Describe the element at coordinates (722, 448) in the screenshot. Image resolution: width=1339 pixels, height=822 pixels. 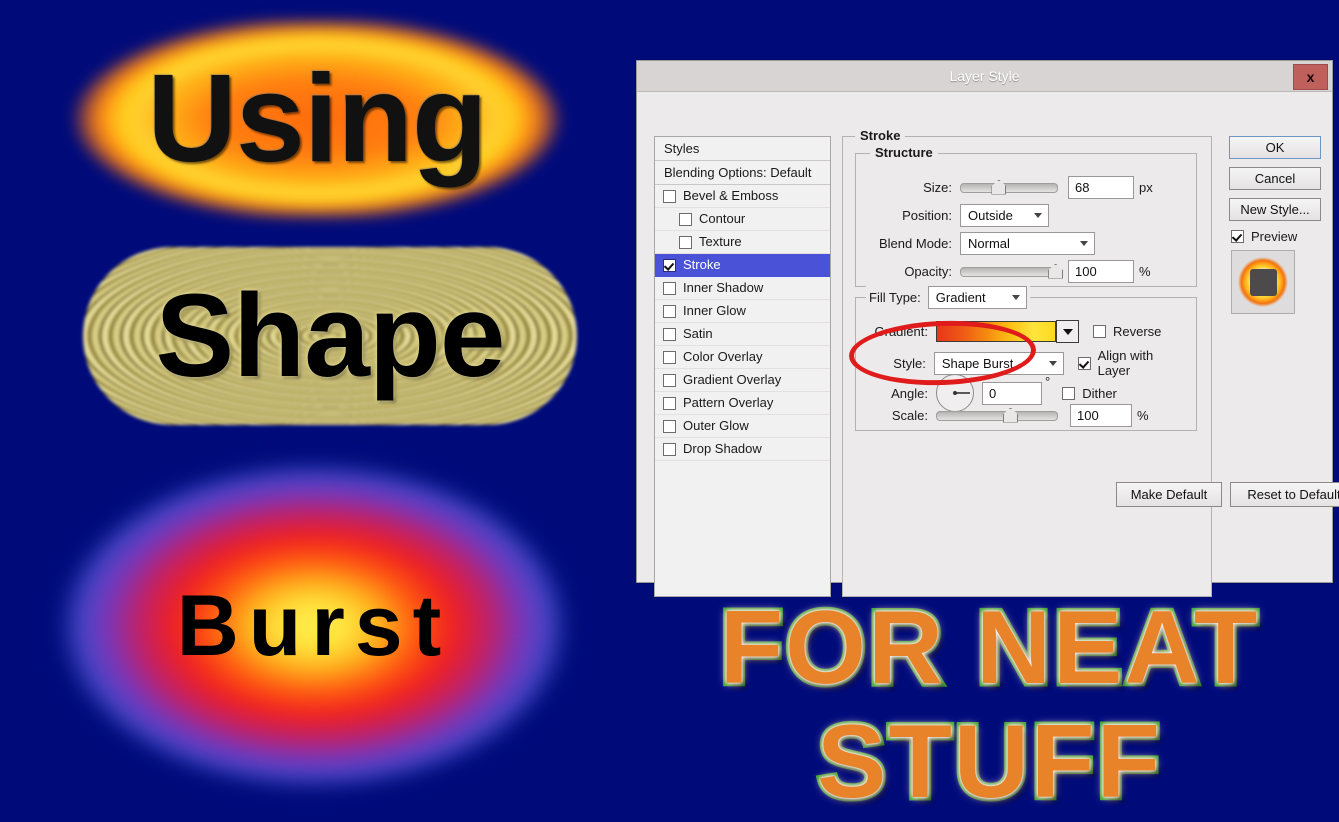
I see `style-row-label: Drop Shadow` at that location.